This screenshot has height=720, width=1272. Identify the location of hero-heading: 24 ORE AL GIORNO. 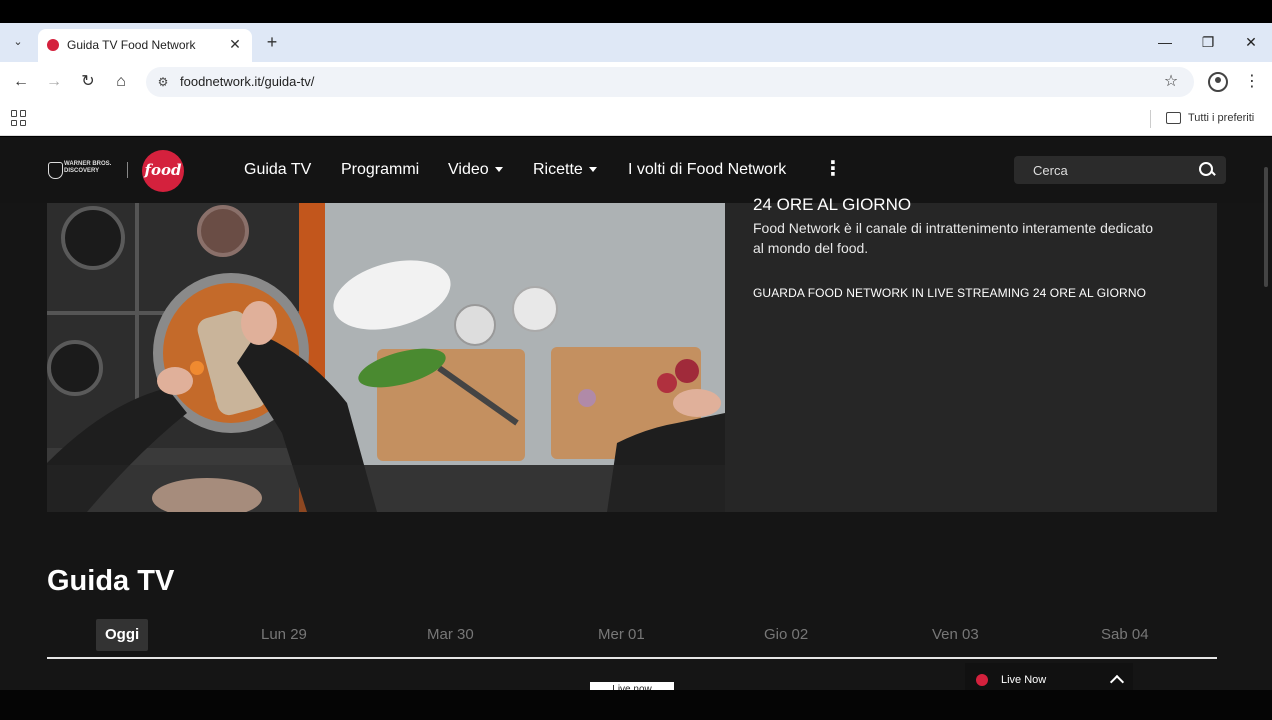
(832, 204).